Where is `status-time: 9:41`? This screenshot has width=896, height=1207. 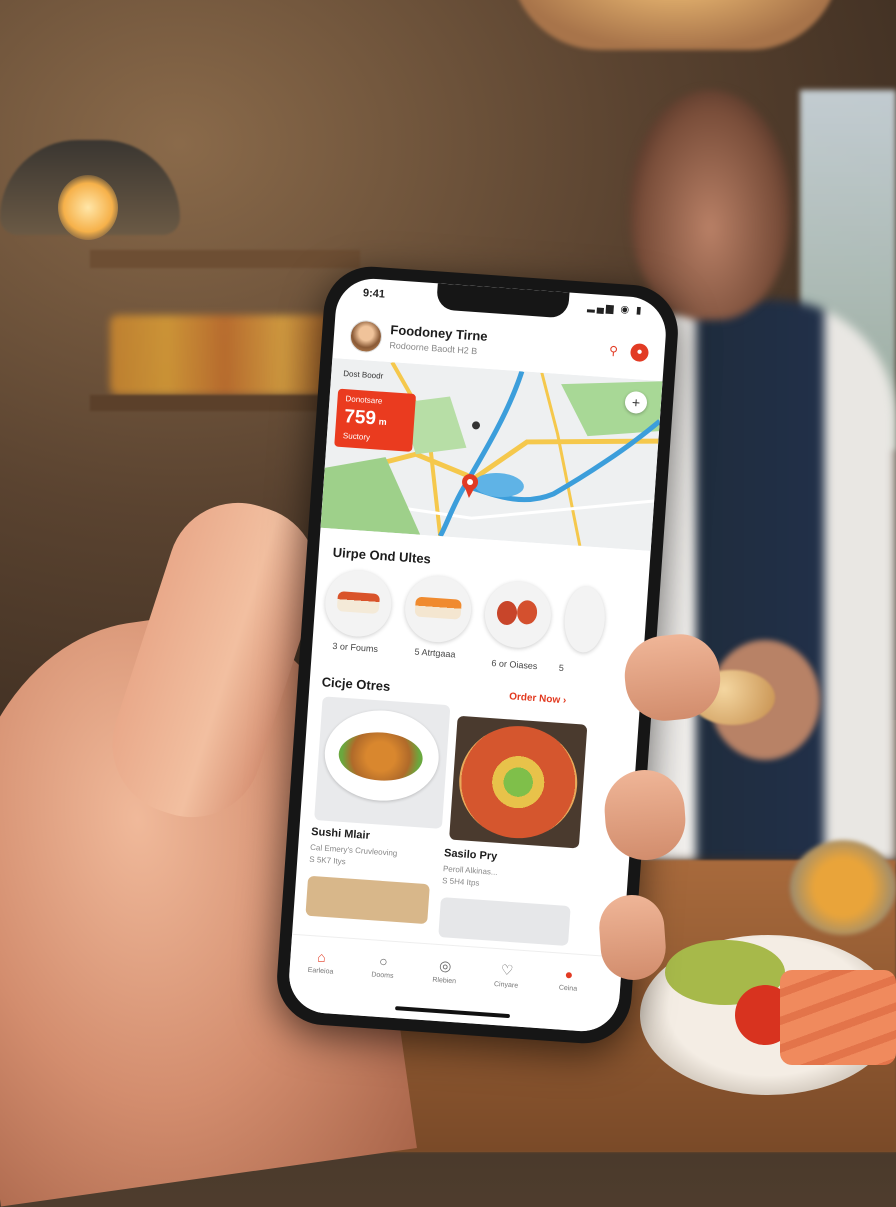 status-time: 9:41 is located at coordinates (374, 294).